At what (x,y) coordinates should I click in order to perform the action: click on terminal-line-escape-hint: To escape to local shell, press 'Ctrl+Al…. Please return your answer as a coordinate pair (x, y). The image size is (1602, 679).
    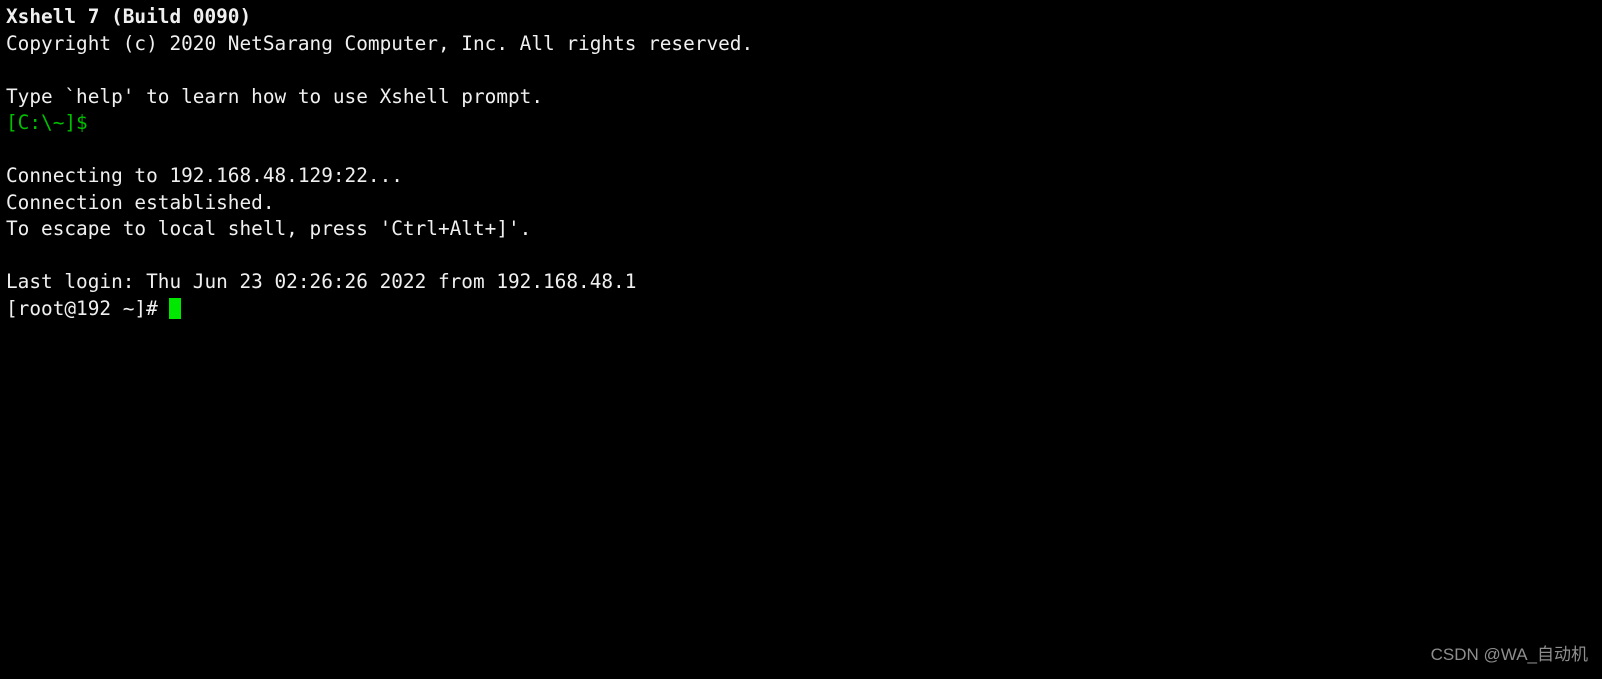
    Looking at the image, I should click on (269, 228).